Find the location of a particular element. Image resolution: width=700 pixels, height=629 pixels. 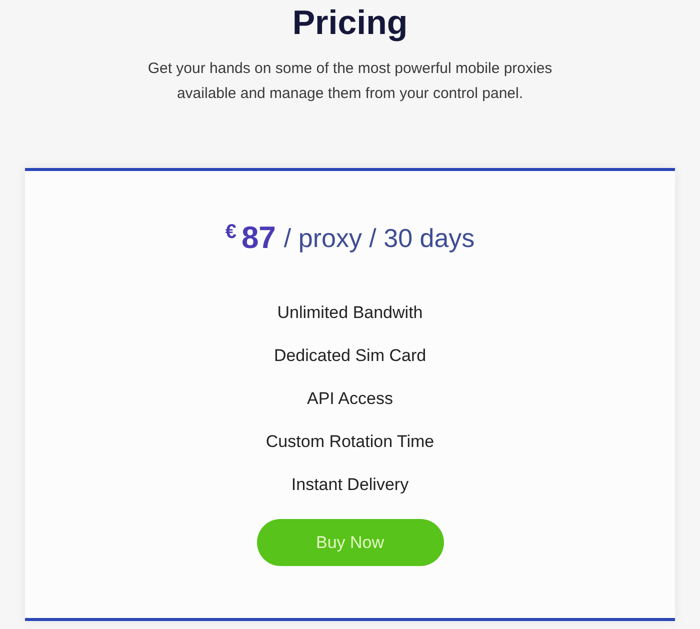

feature-item: Custom Rotation Time is located at coordinates (350, 441).